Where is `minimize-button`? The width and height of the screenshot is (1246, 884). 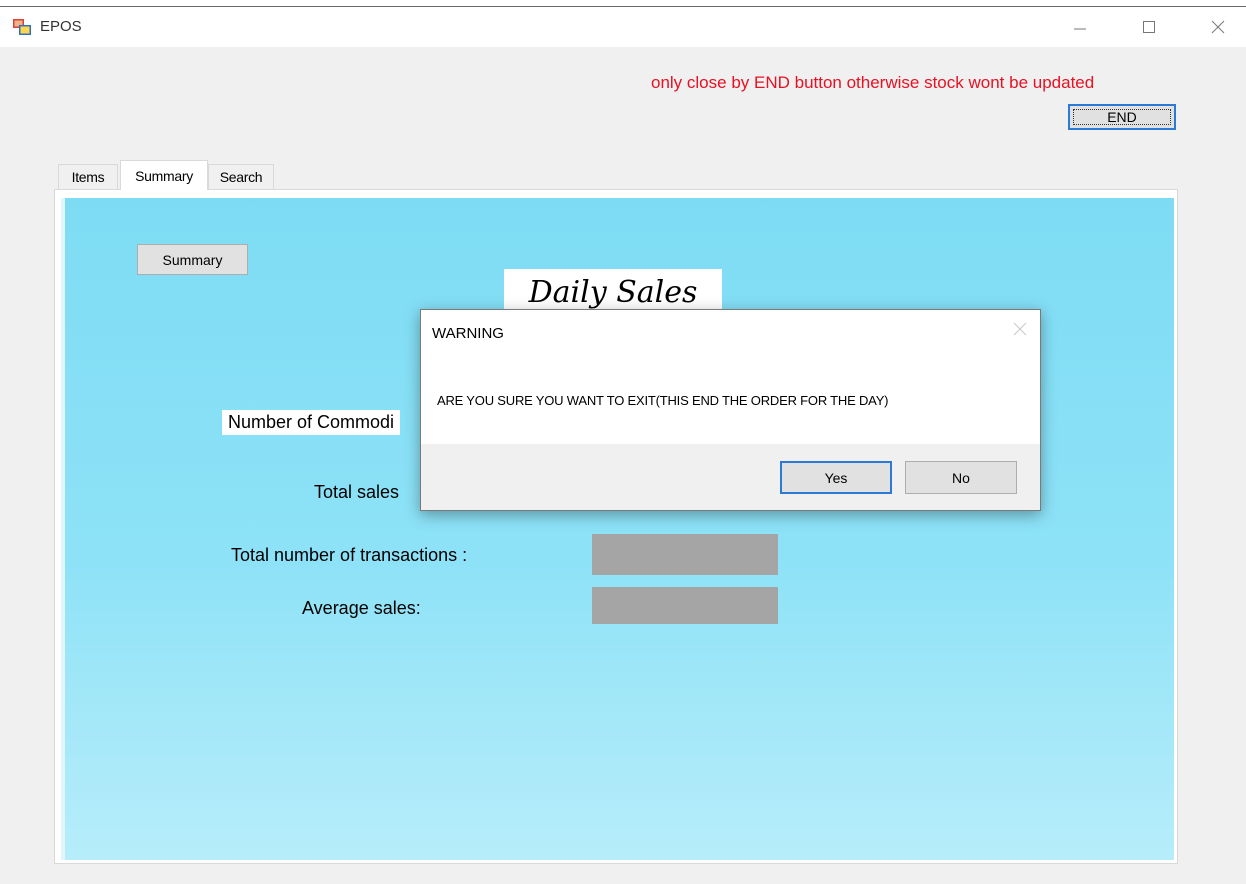
minimize-button is located at coordinates (1080, 27).